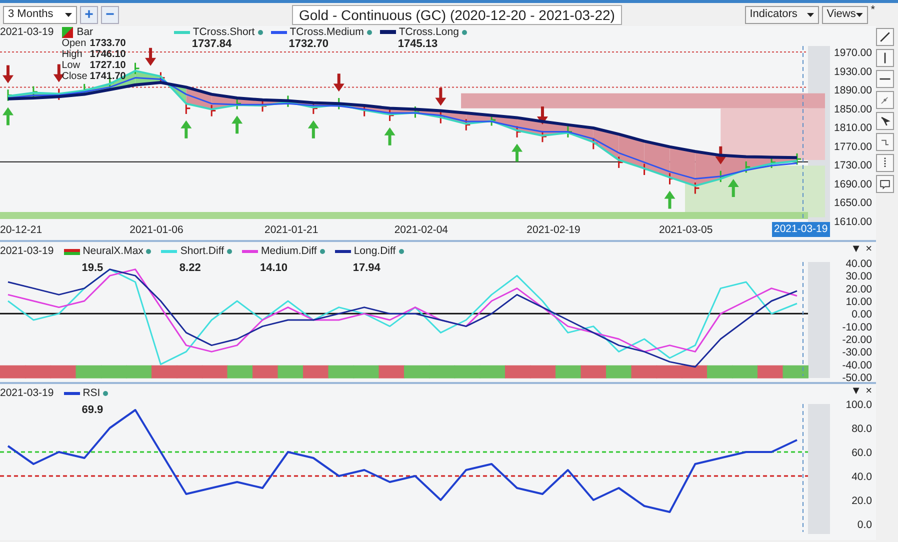 This screenshot has height=542, width=898. What do you see at coordinates (885, 163) in the screenshot?
I see `dotted-line-tool` at bounding box center [885, 163].